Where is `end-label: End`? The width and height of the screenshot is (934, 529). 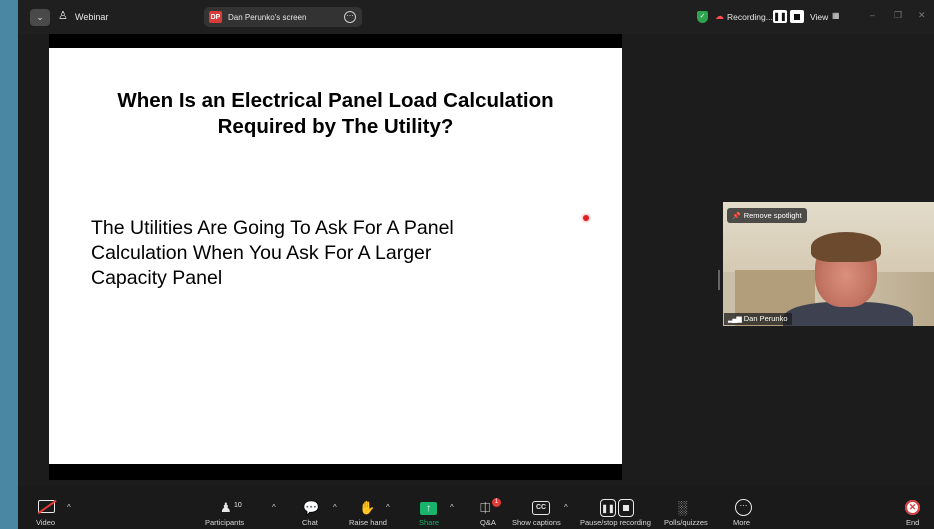 end-label: End is located at coordinates (913, 522).